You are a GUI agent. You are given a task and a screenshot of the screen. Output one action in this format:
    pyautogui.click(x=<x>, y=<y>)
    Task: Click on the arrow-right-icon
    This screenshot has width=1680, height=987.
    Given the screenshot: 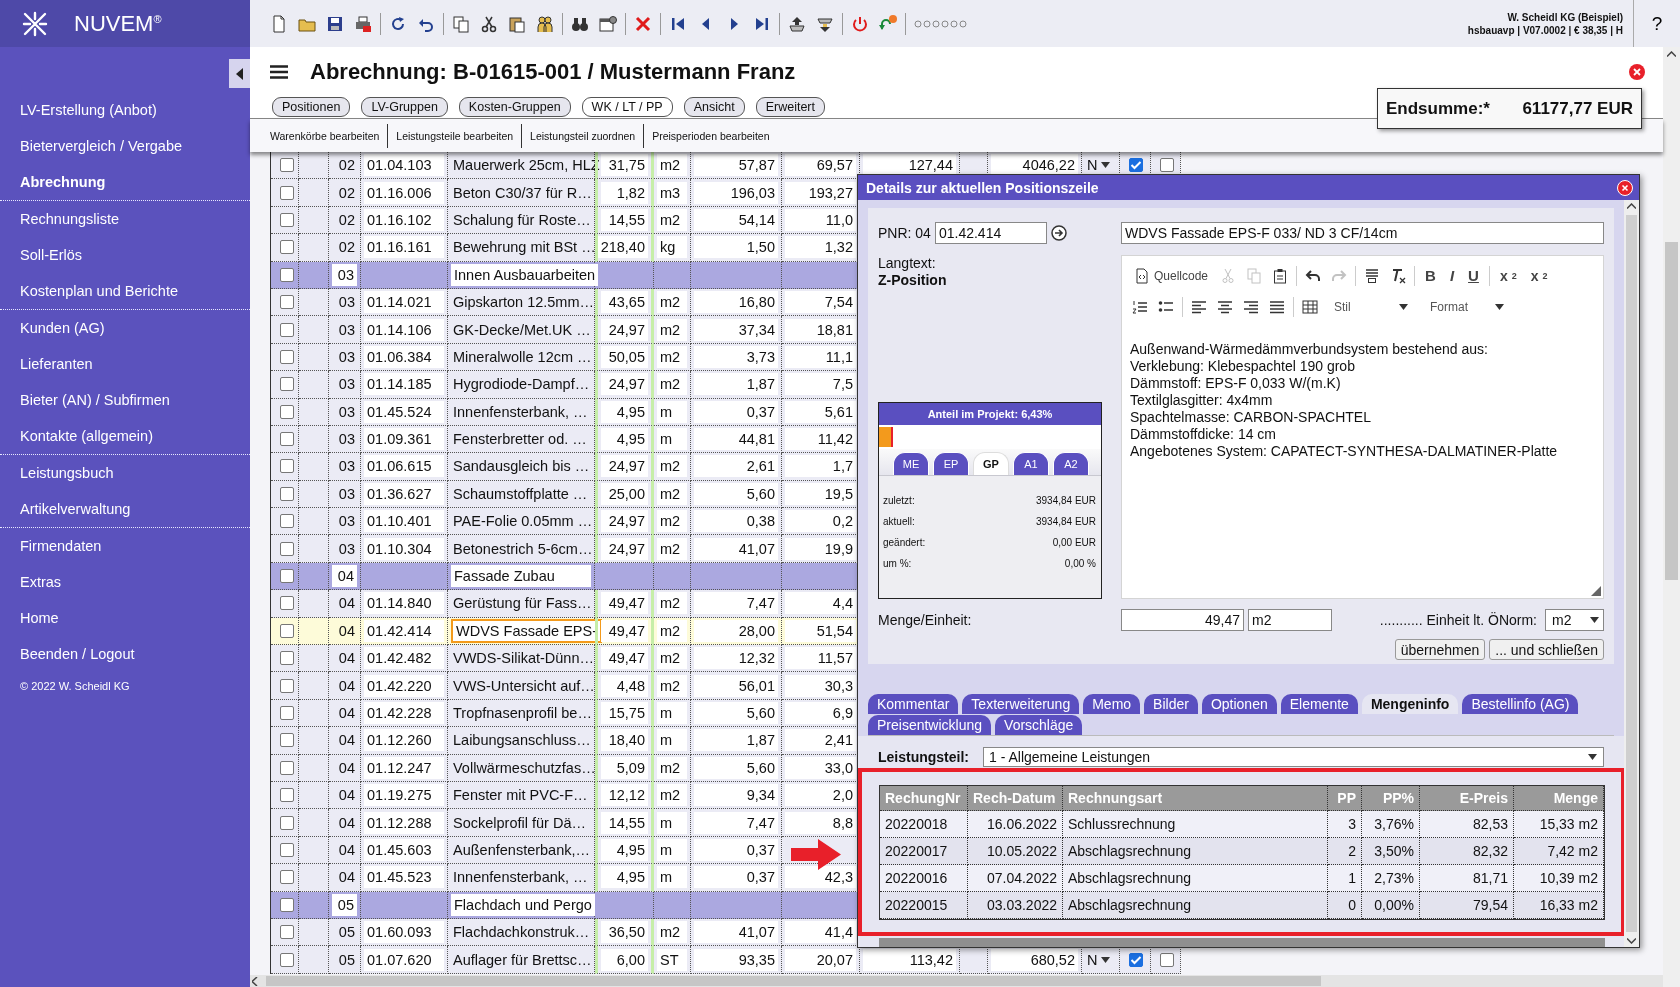 What is the action you would take?
    pyautogui.click(x=1058, y=233)
    